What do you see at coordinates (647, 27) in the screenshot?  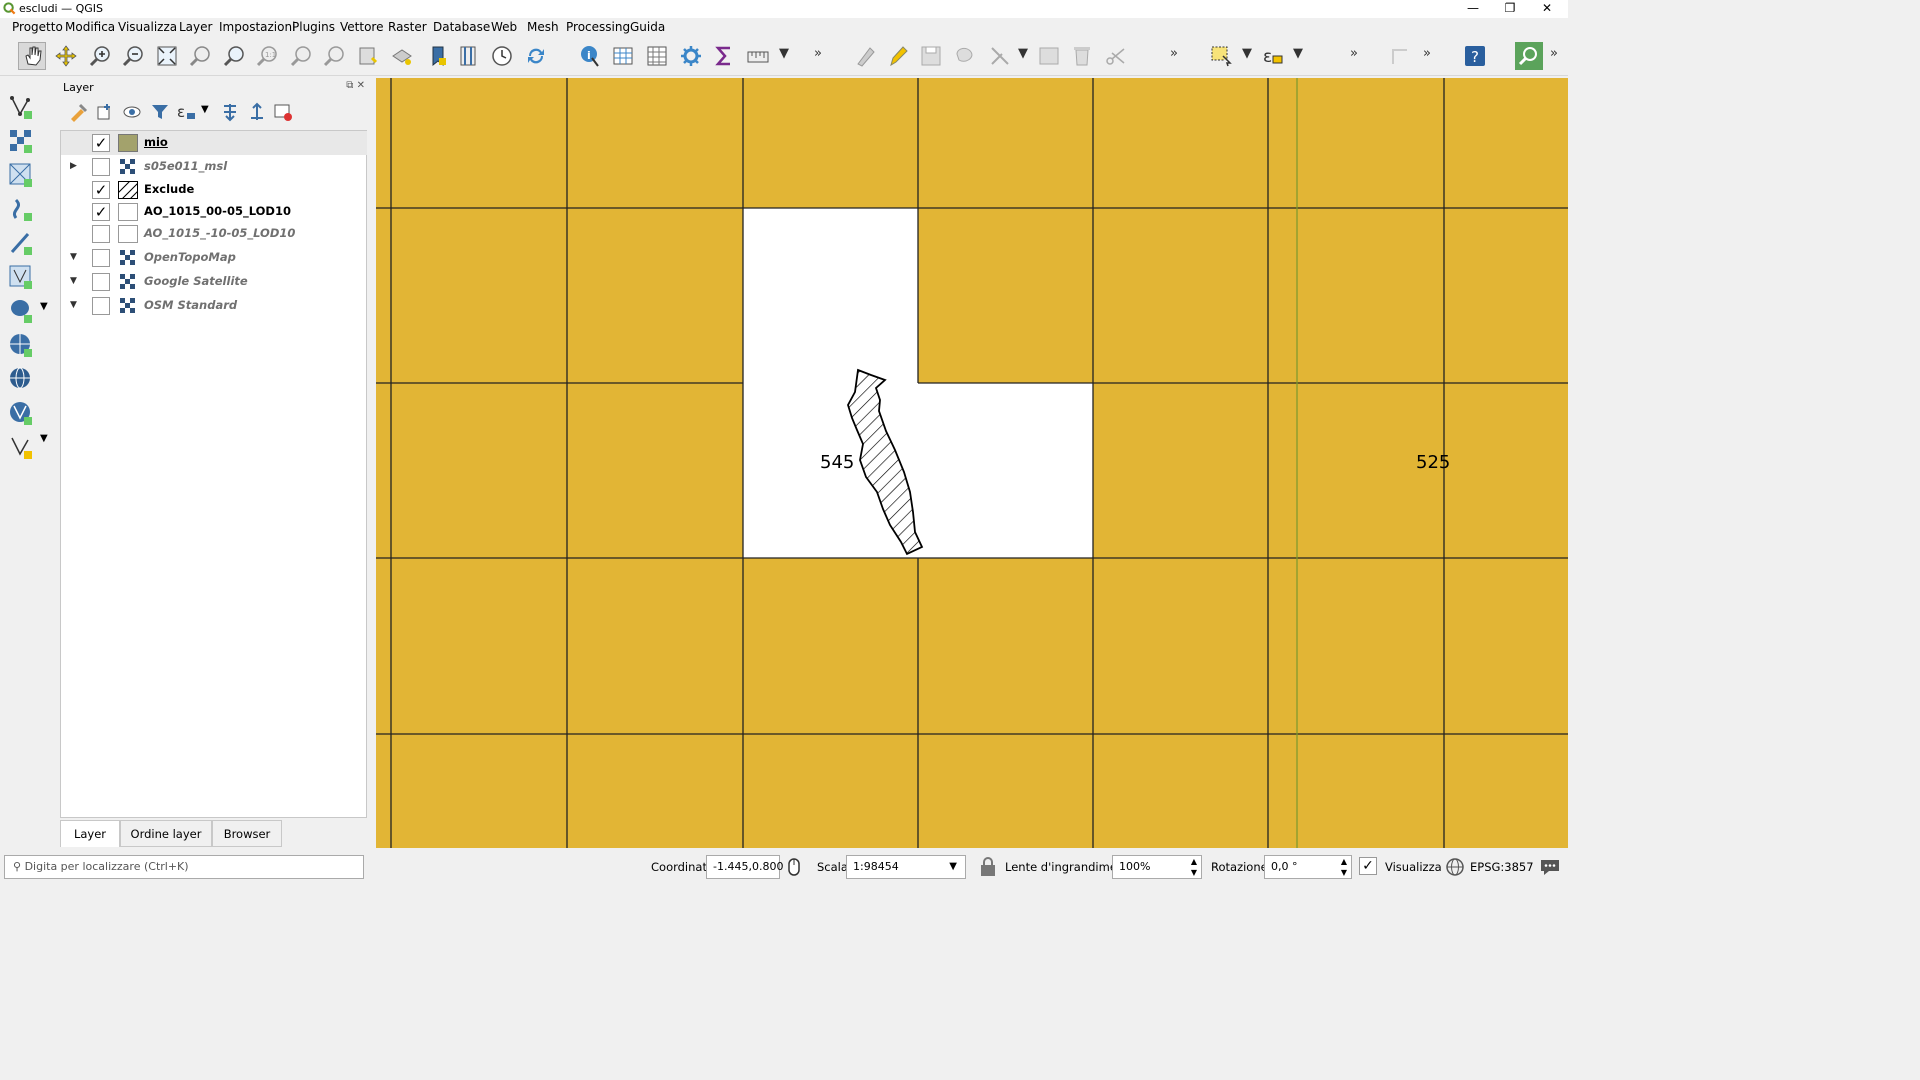 I see `menu-guida: Guida` at bounding box center [647, 27].